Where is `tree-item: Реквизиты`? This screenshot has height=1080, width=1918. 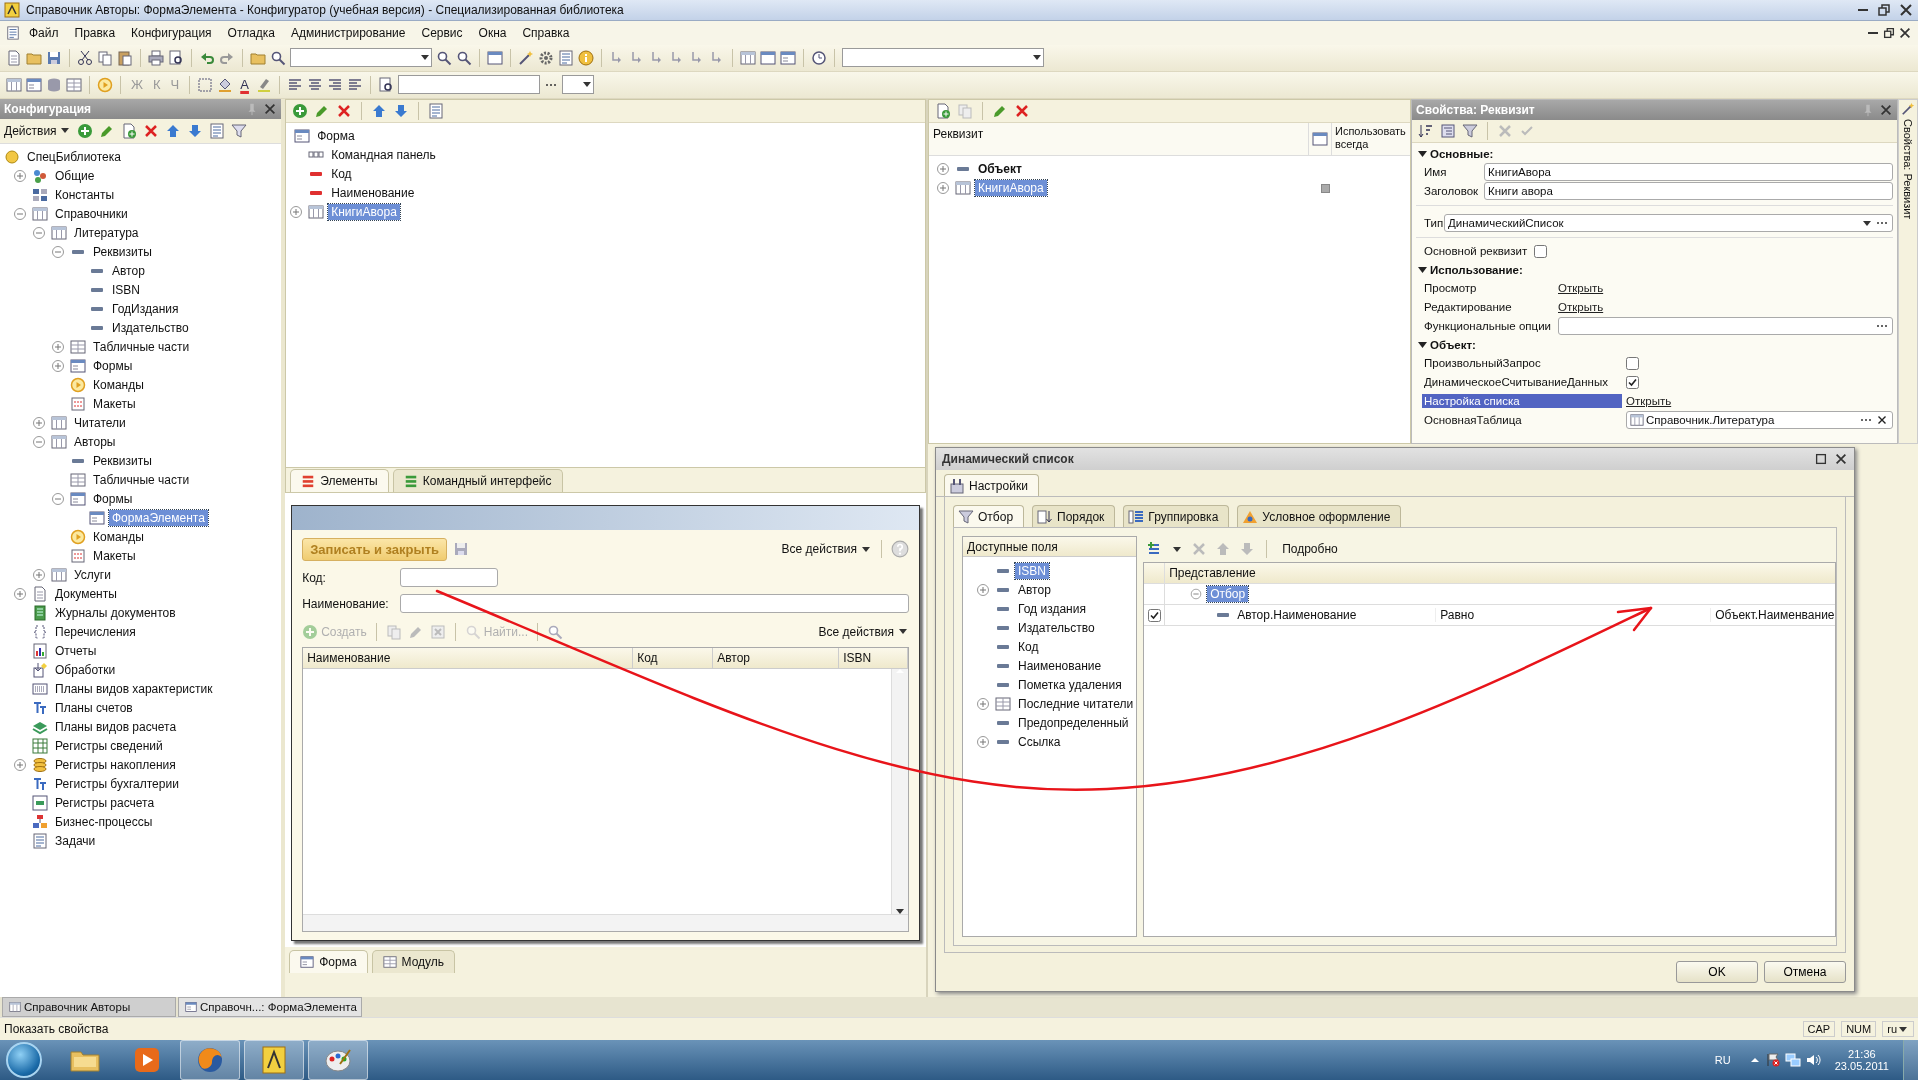
tree-item: Реквизиты is located at coordinates (122, 461).